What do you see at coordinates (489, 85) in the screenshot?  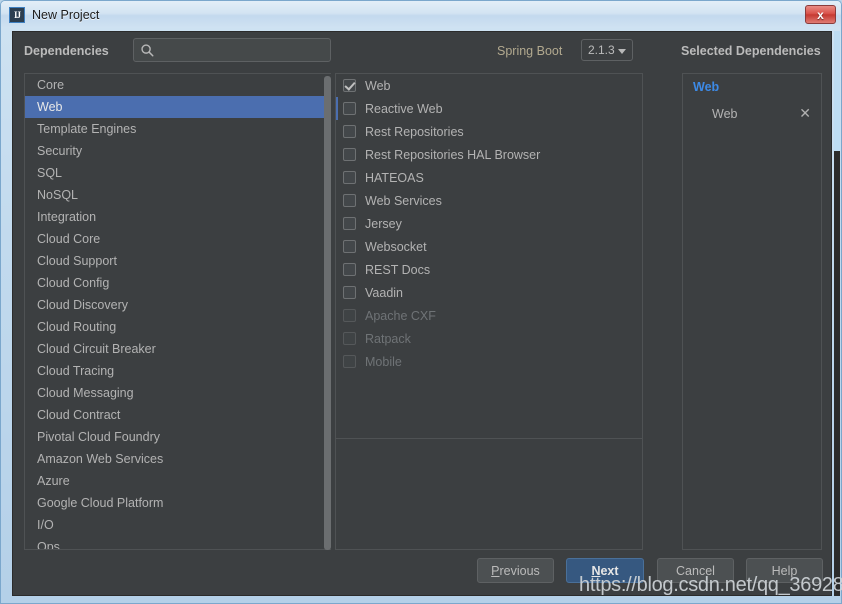 I see `dependency-item: Web` at bounding box center [489, 85].